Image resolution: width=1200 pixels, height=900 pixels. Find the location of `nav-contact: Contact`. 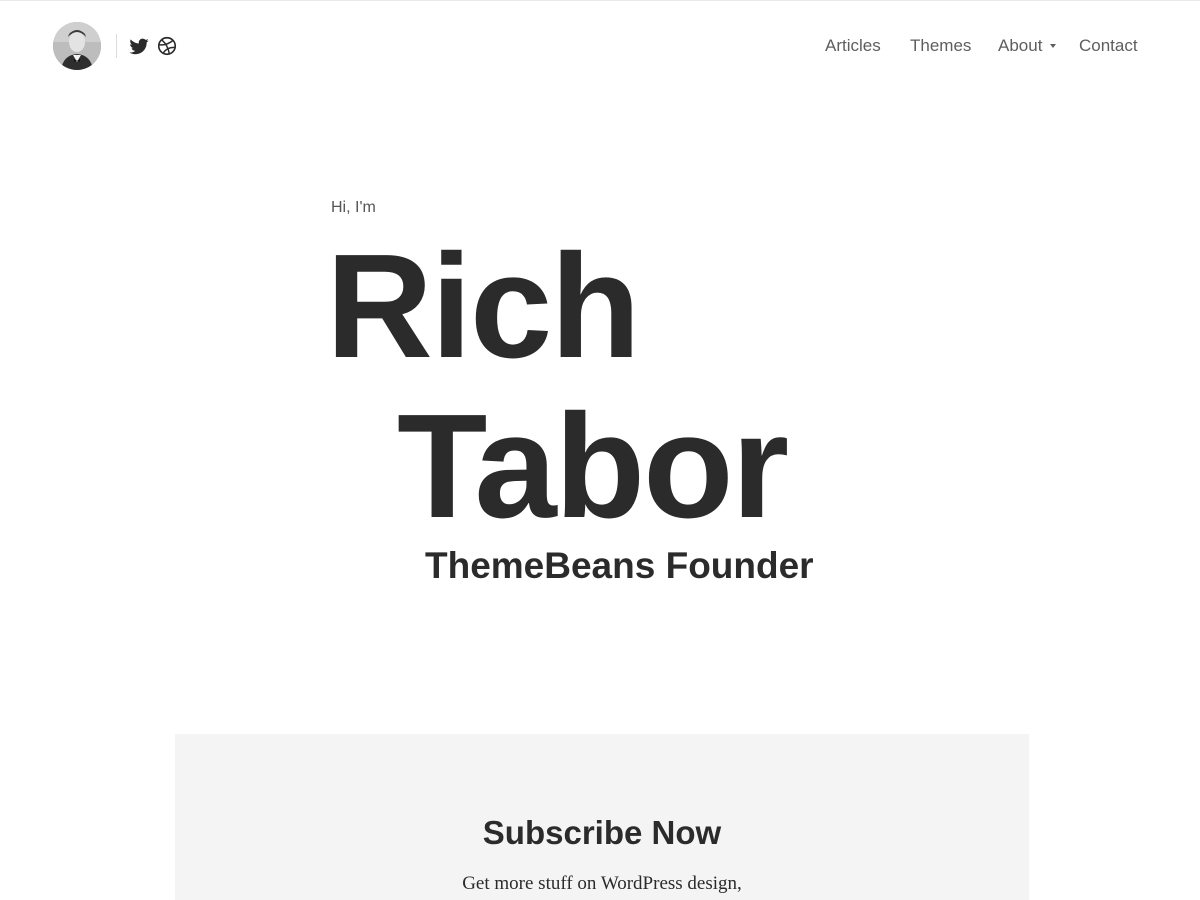

nav-contact: Contact is located at coordinates (1108, 46).